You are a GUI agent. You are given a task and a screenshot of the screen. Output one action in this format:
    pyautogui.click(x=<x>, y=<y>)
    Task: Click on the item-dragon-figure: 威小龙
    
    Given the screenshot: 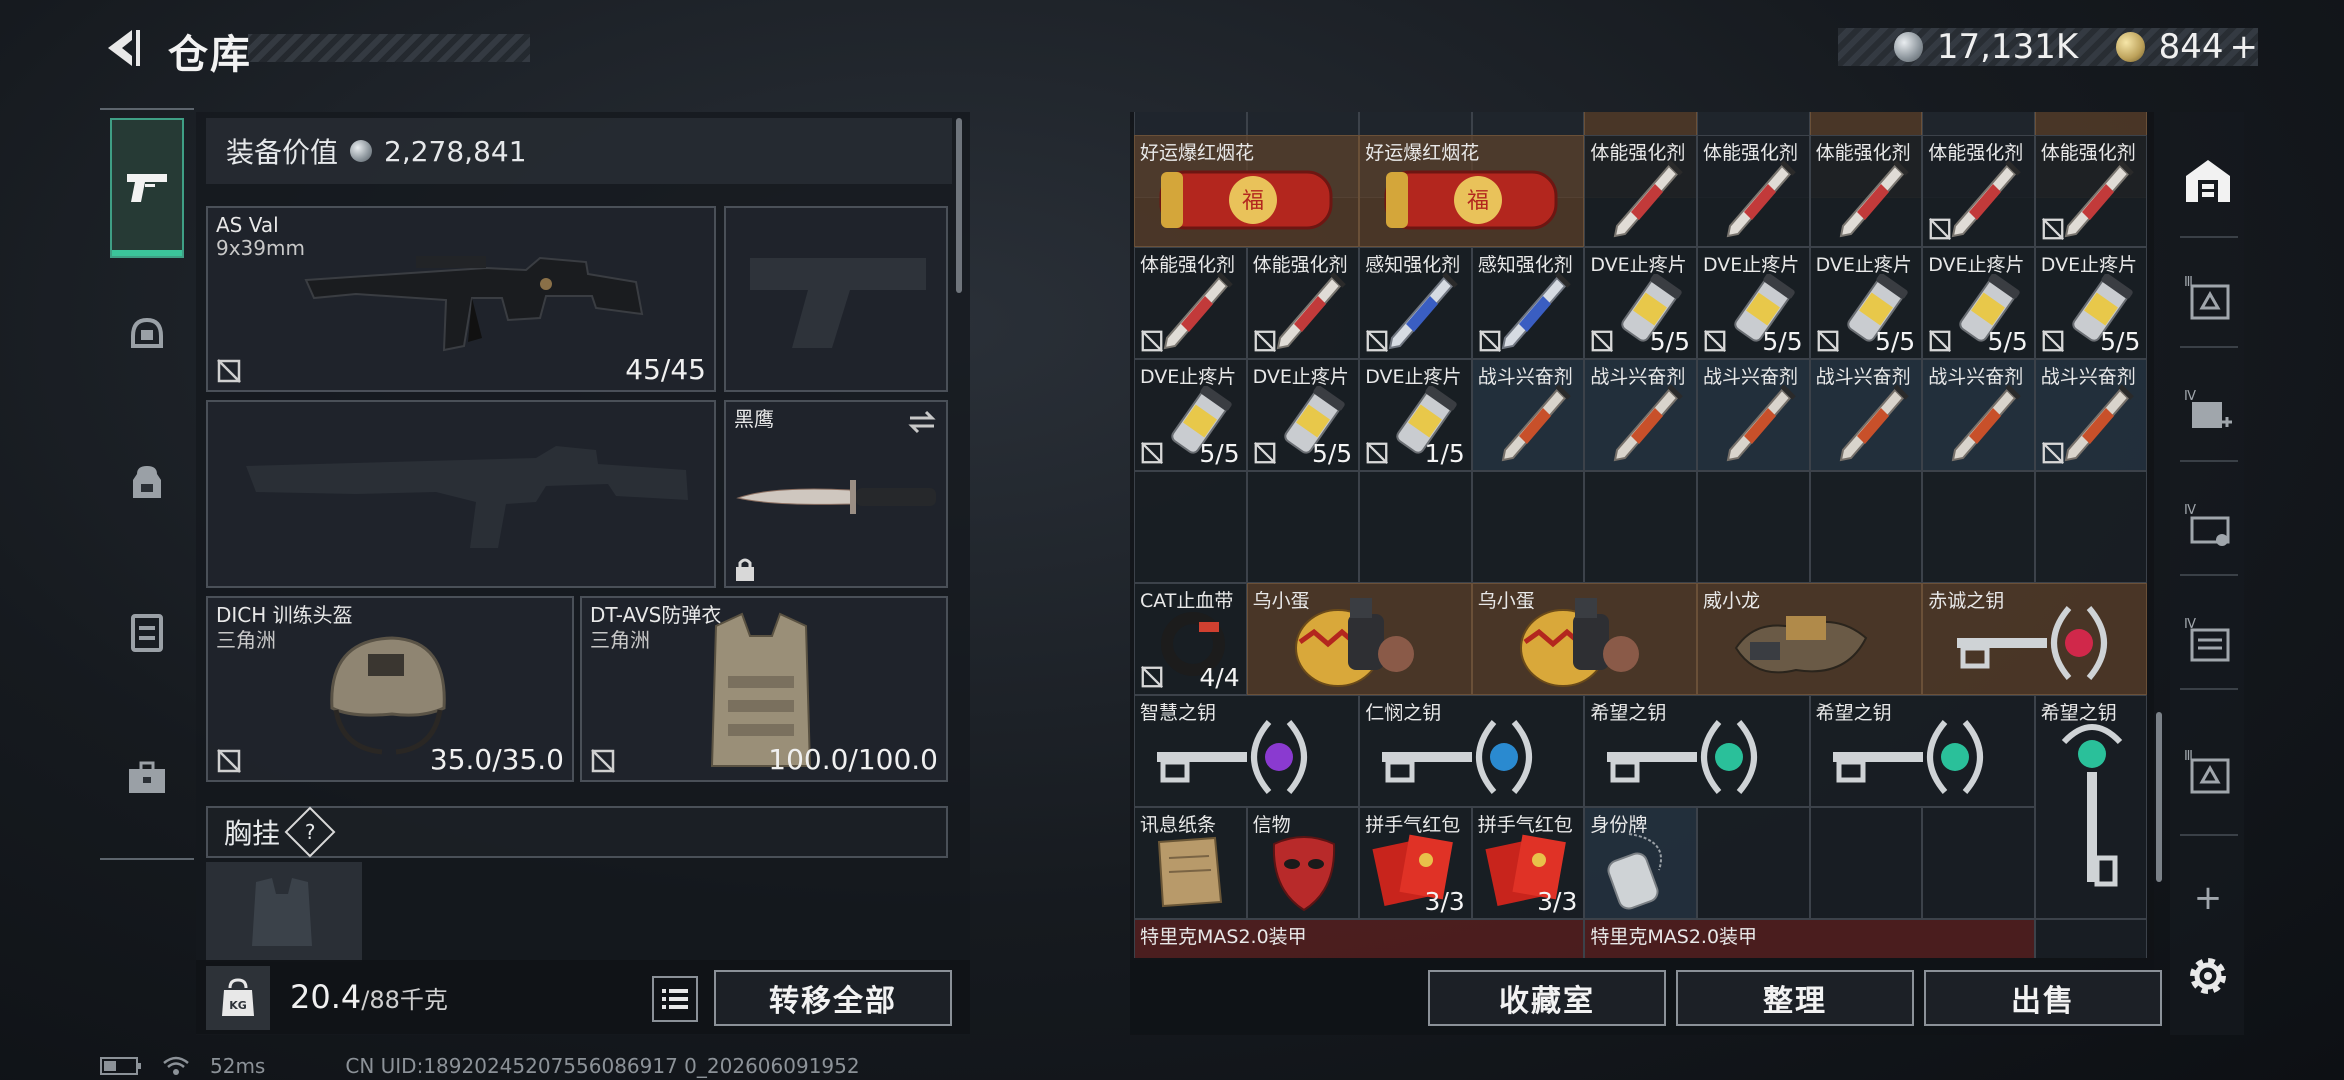 What is the action you would take?
    pyautogui.click(x=1810, y=639)
    